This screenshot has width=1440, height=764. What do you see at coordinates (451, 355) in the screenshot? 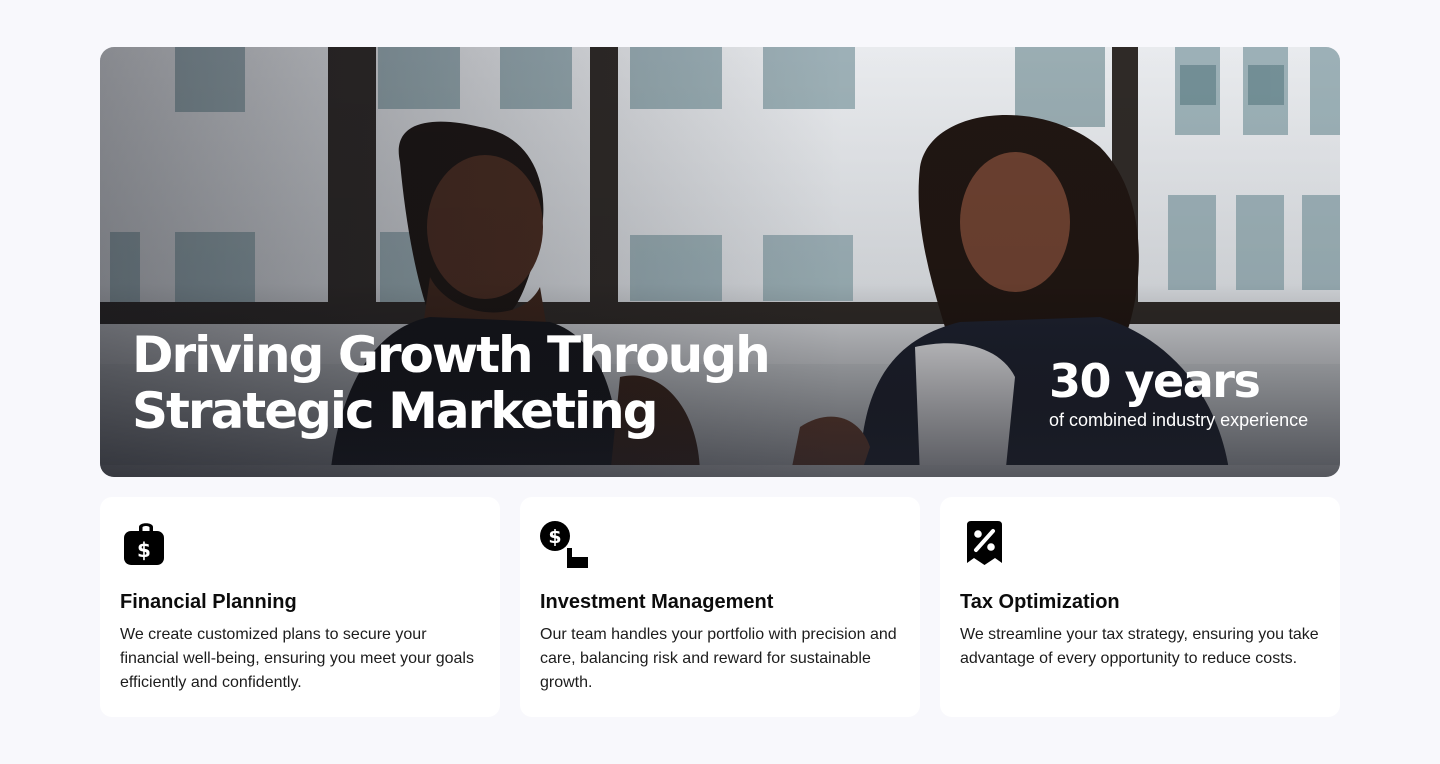
I see `hero-title-line-1: Driving Growth Through` at bounding box center [451, 355].